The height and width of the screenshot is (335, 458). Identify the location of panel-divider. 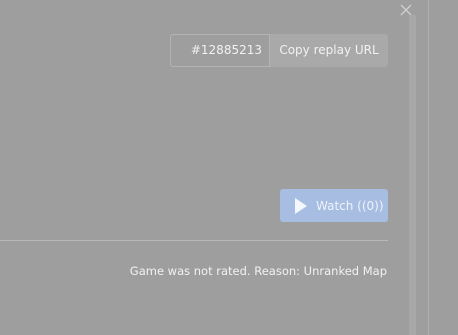
(428, 167).